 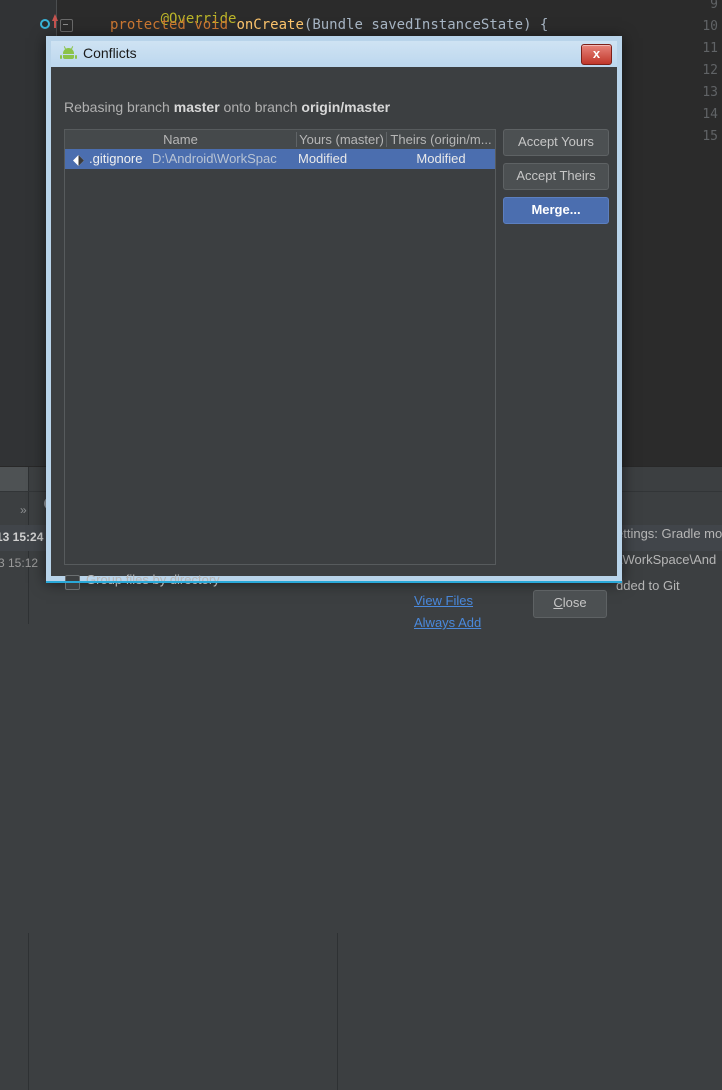 What do you see at coordinates (180, 139) in the screenshot?
I see `column-header-name: Name` at bounding box center [180, 139].